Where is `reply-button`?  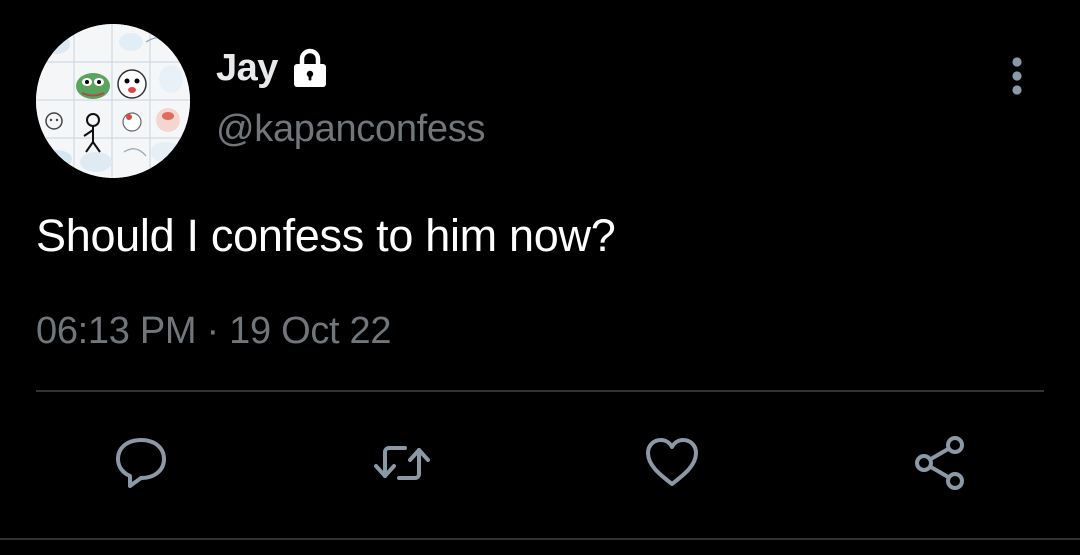
reply-button is located at coordinates (141, 463).